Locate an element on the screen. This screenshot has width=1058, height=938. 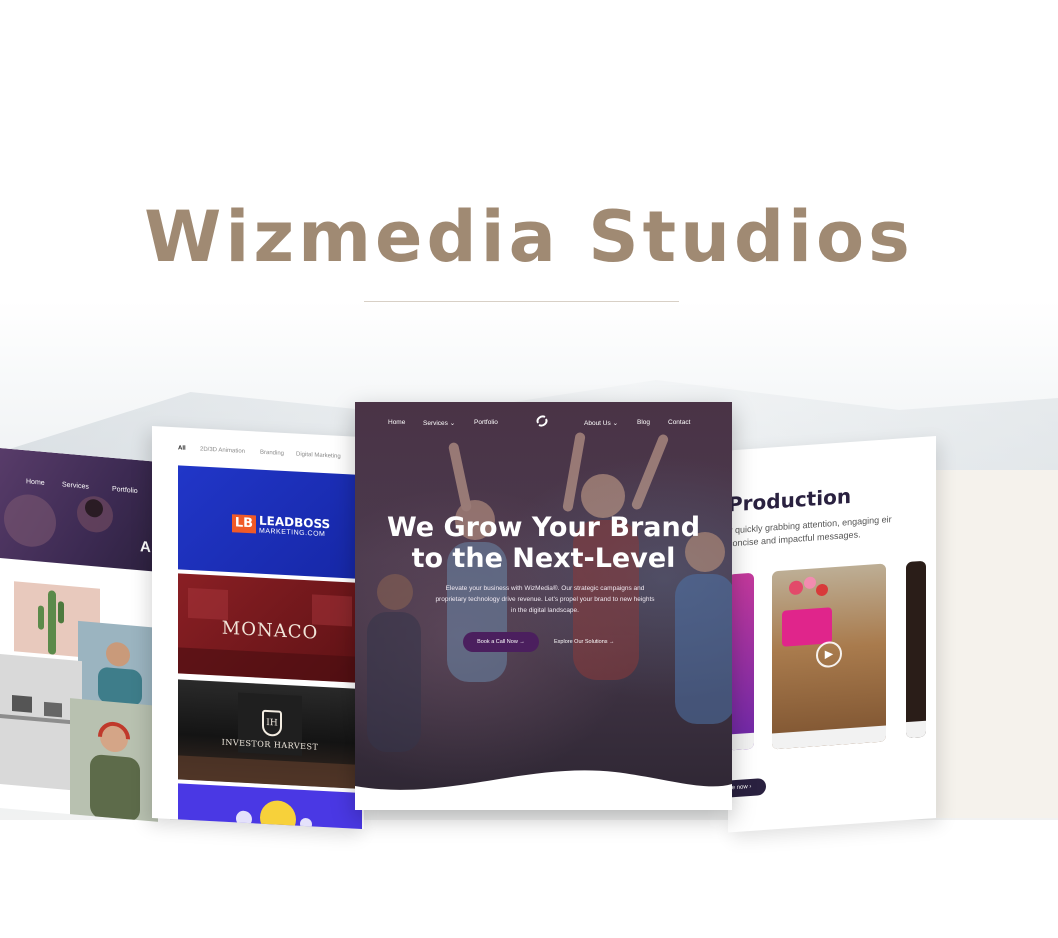
nav-services: Services ⌄ is located at coordinates (439, 423).